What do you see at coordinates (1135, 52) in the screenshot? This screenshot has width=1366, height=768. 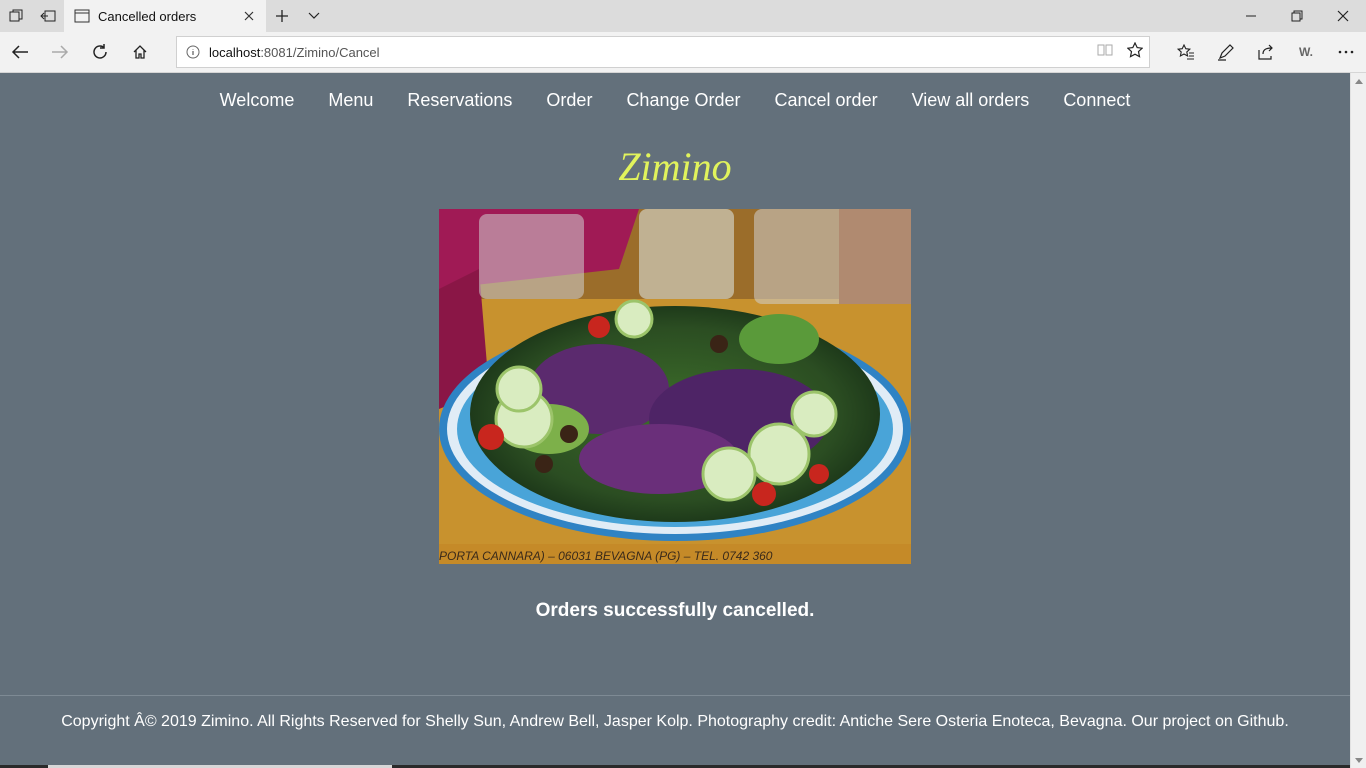 I see `favorite-star-icon` at bounding box center [1135, 52].